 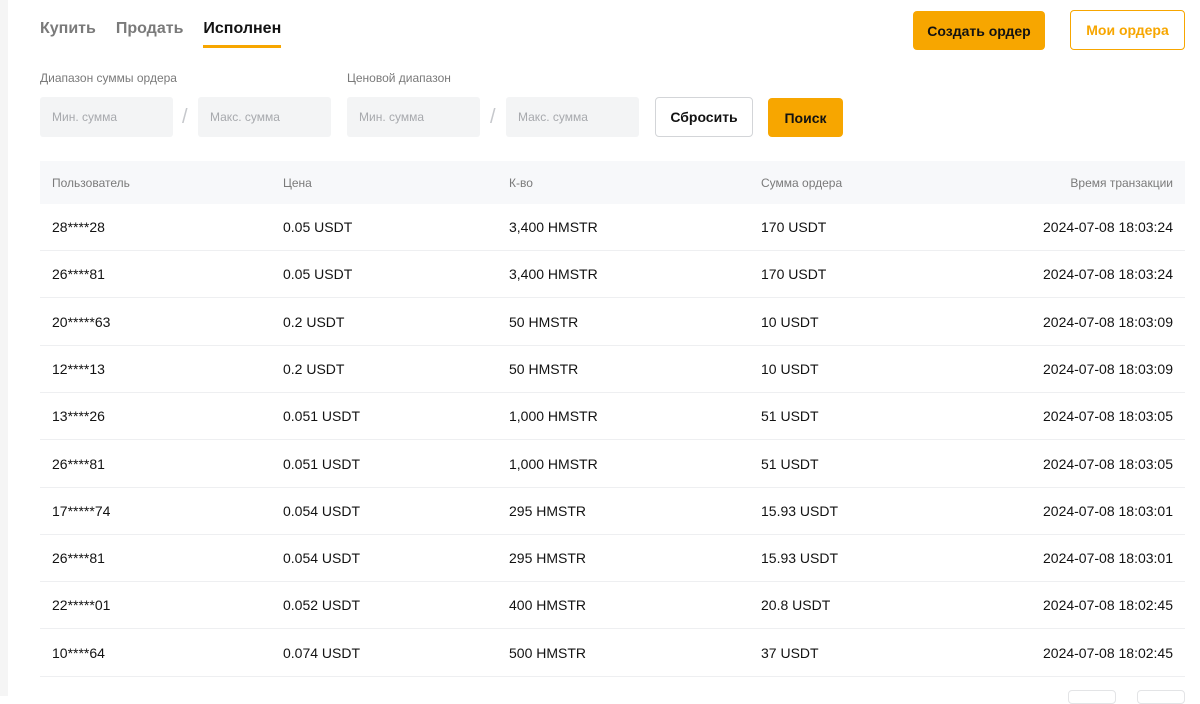 What do you see at coordinates (91, 183) in the screenshot?
I see `column-header-user: Пользователь` at bounding box center [91, 183].